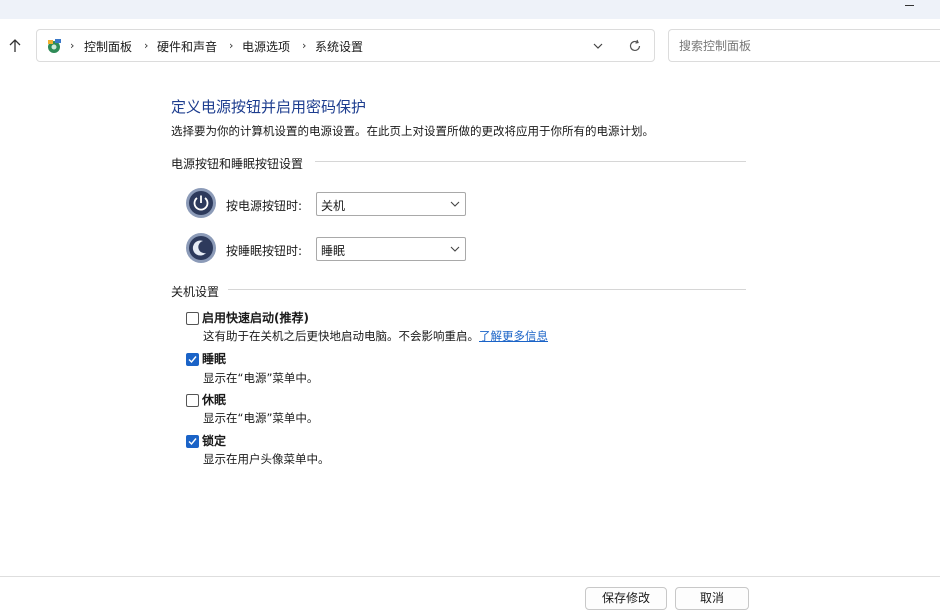 The image size is (940, 611). Describe the element at coordinates (54, 46) in the screenshot. I see `control-panel-icon` at that location.